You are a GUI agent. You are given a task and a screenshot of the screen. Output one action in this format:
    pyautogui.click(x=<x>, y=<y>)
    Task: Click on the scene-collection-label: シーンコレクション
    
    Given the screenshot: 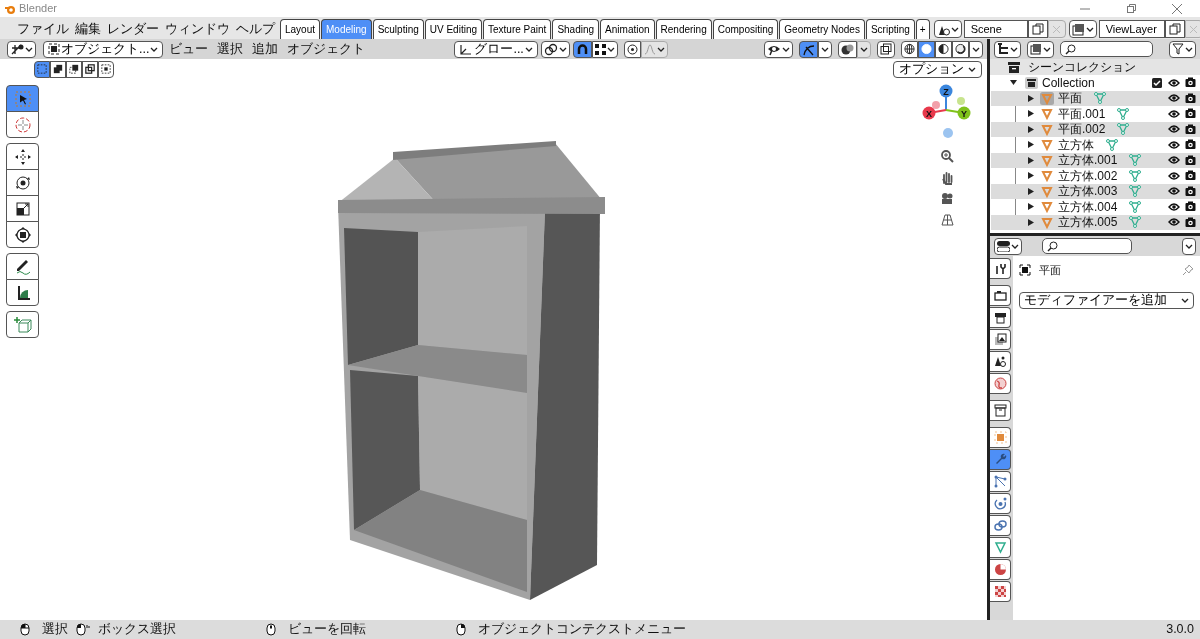 What is the action you would take?
    pyautogui.click(x=1082, y=67)
    